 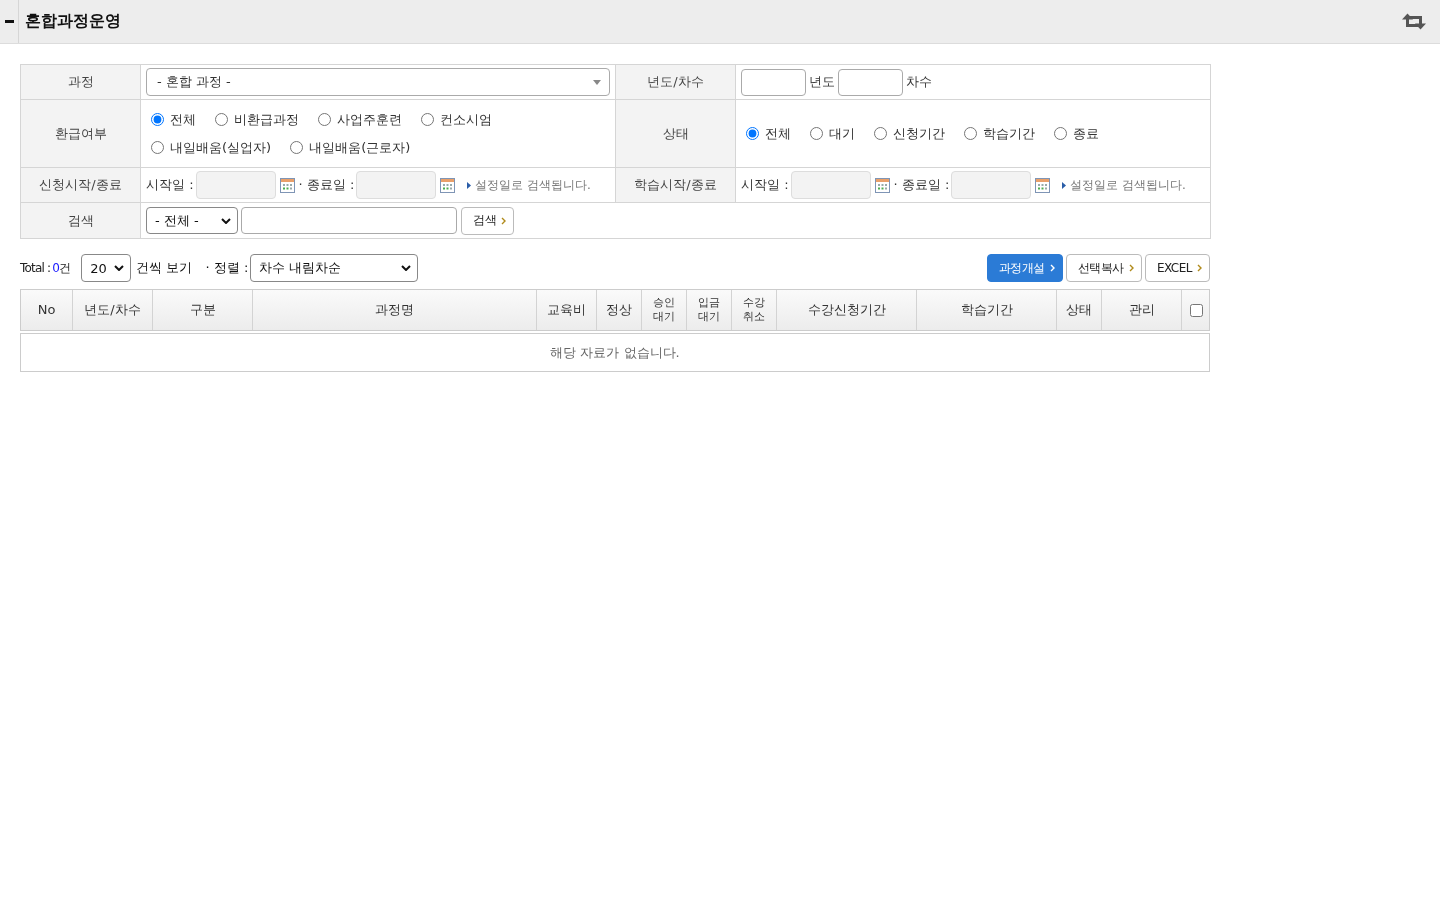 I want to click on action-button: 과정개설, so click(x=1024, y=268).